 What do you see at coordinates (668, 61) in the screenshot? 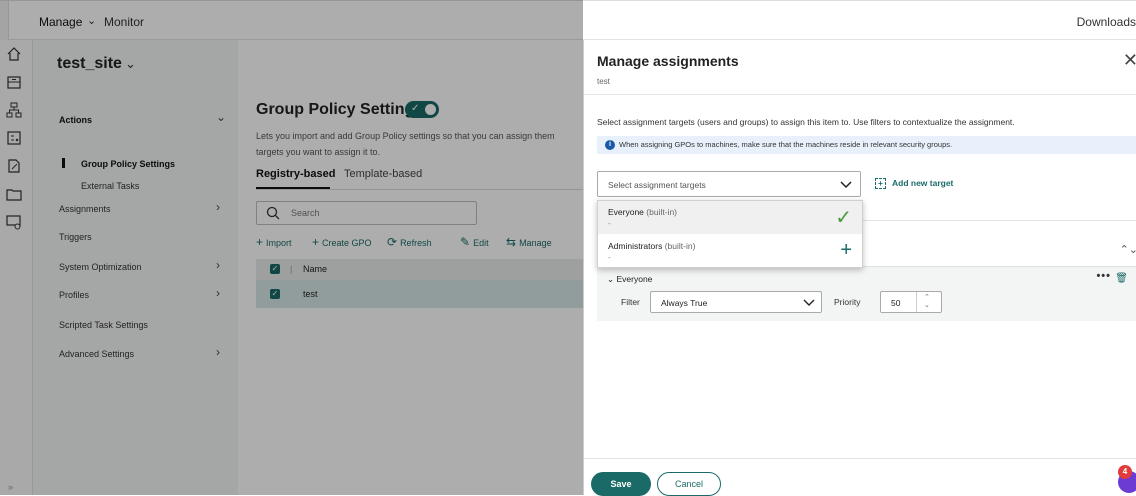
I see `drawer-title: Manage assignments` at bounding box center [668, 61].